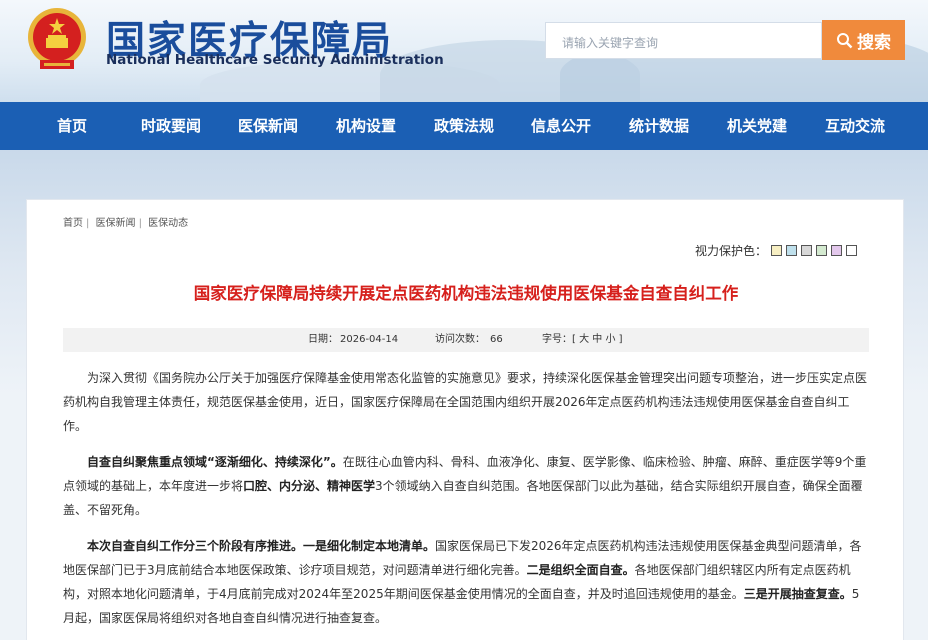  What do you see at coordinates (580, 570) in the screenshot?
I see `bold-text: 二是组织全面自查。` at bounding box center [580, 570].